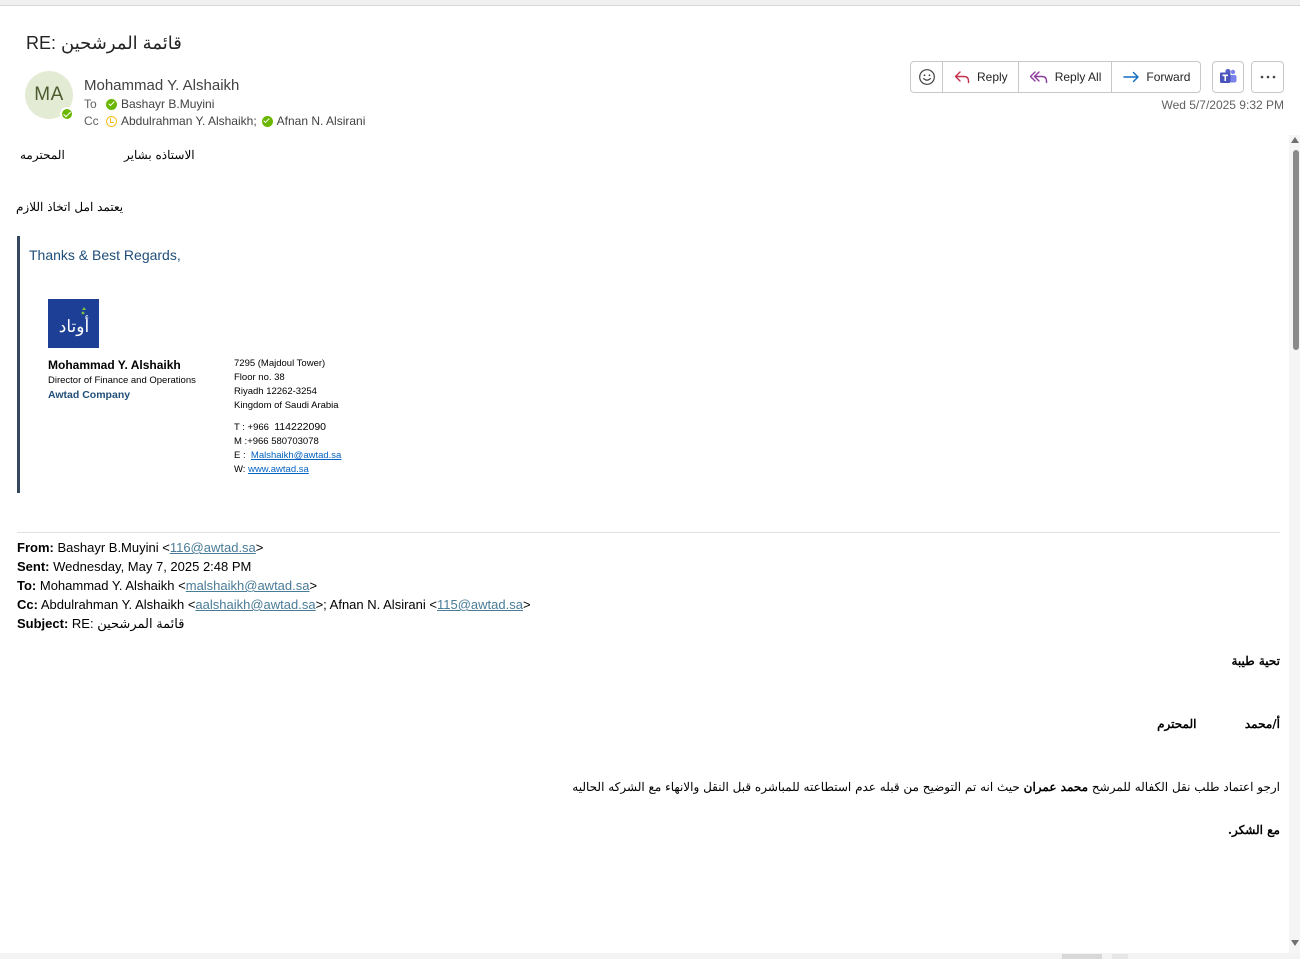 The height and width of the screenshot is (959, 1300). I want to click on reply-greeting-title: الاستاذه بشاير, so click(159, 155).